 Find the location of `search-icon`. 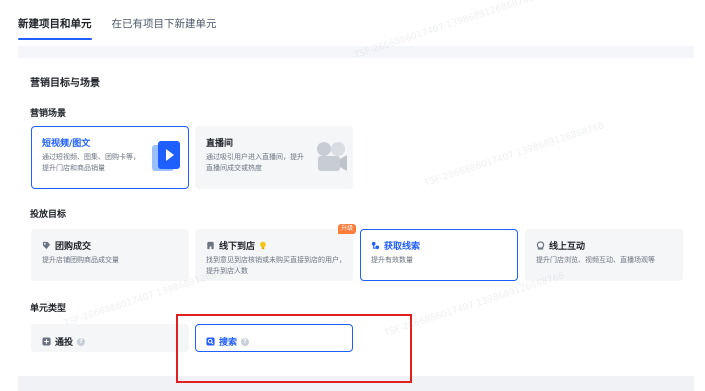

search-icon is located at coordinates (210, 341).